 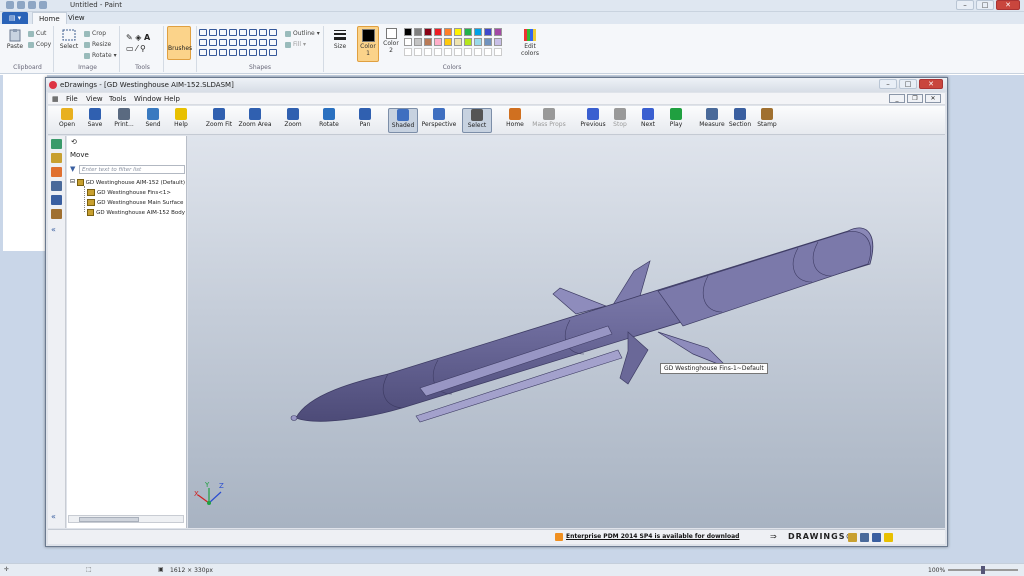 I want to click on select-button: Select, so click(x=69, y=39).